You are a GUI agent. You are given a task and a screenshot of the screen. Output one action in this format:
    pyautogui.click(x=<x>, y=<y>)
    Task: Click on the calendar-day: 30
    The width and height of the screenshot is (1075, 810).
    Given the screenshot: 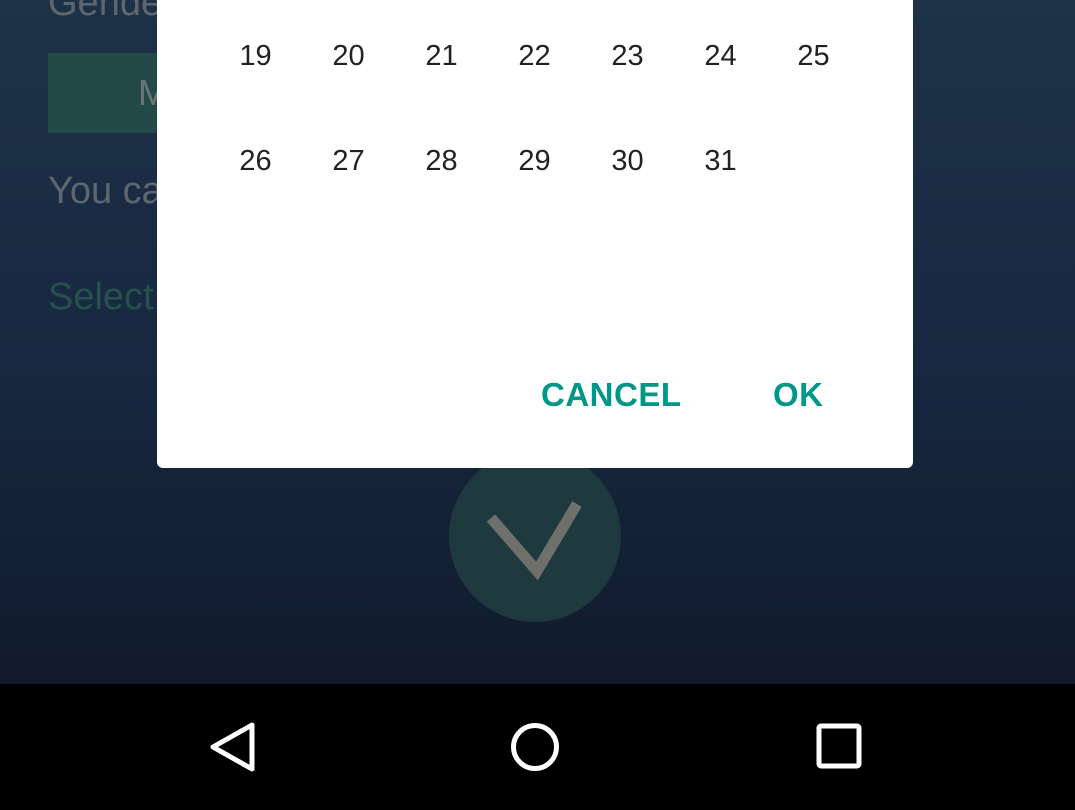 What is the action you would take?
    pyautogui.click(x=627, y=161)
    